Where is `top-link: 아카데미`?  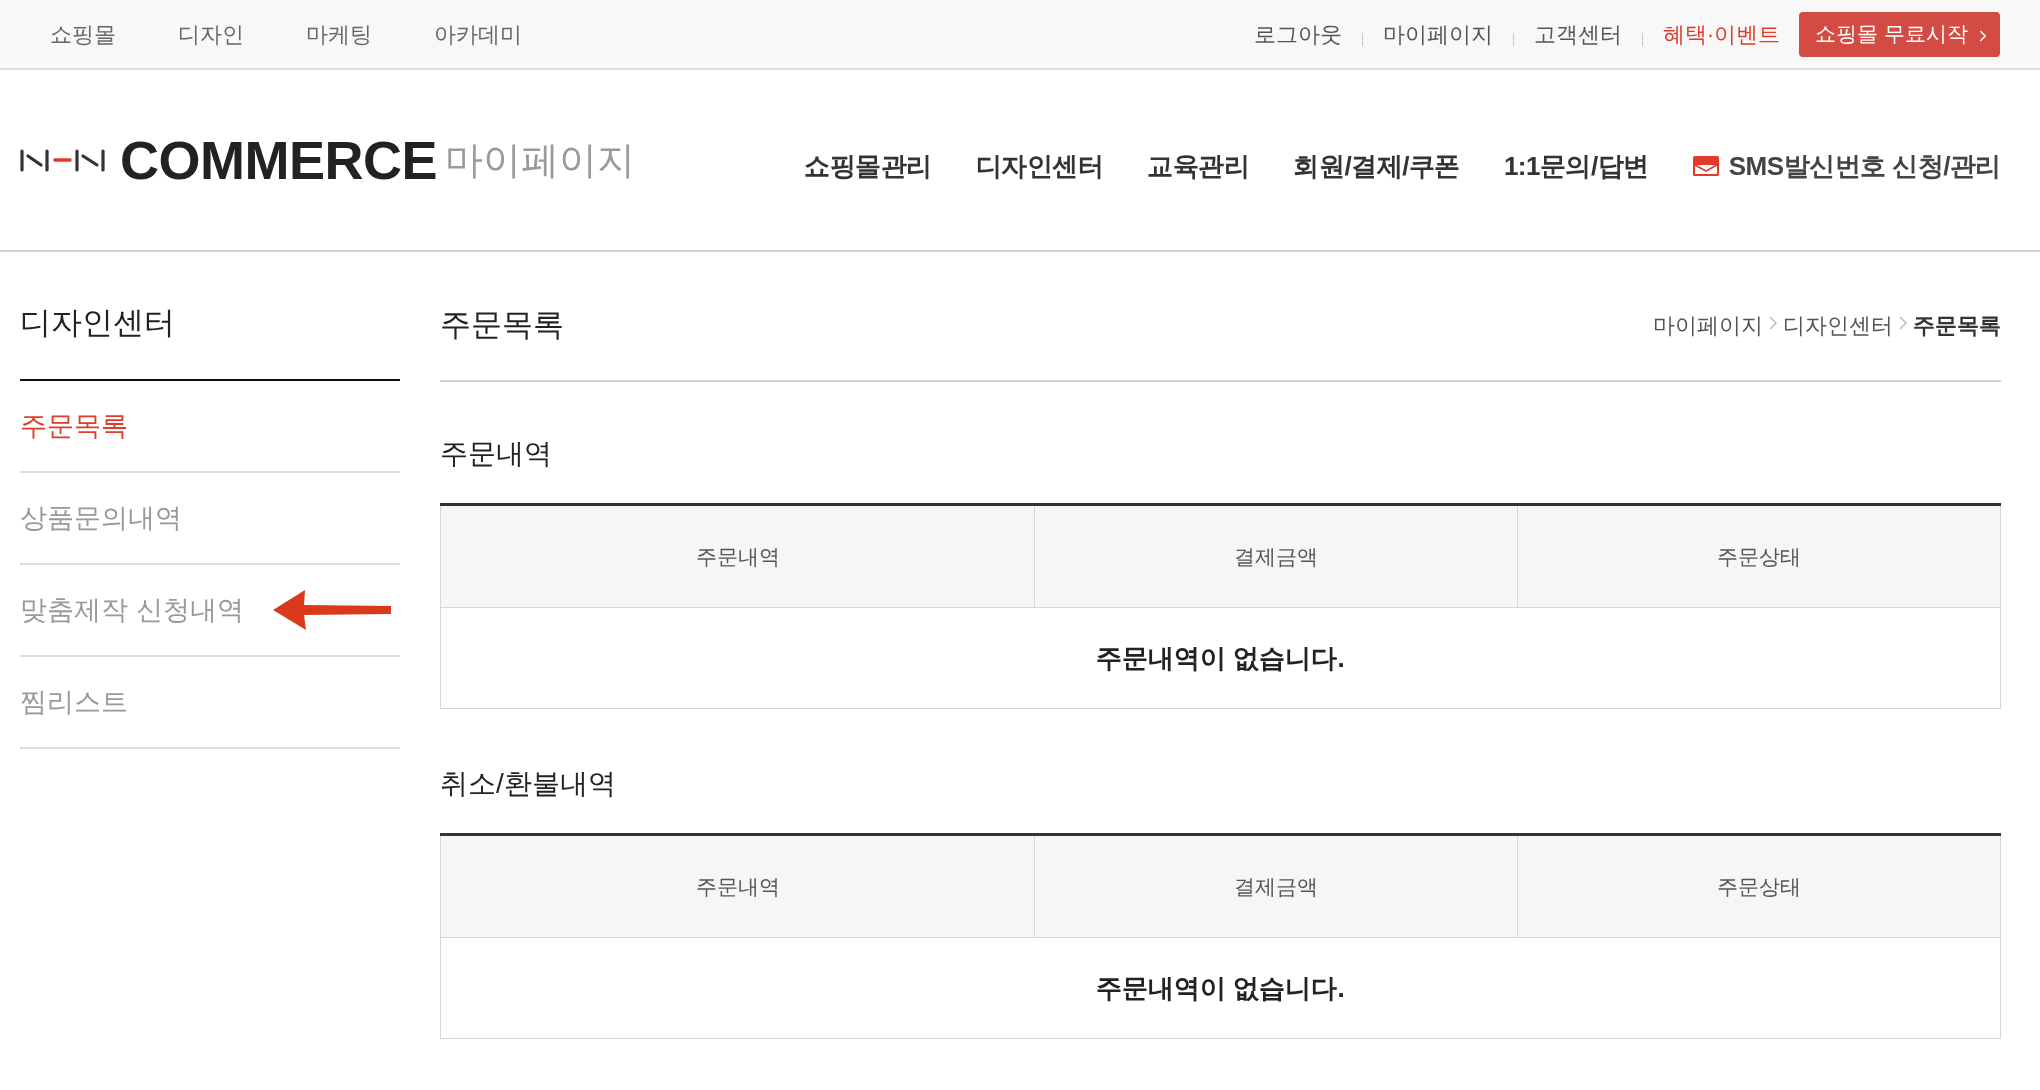
top-link: 아카데미 is located at coordinates (478, 34).